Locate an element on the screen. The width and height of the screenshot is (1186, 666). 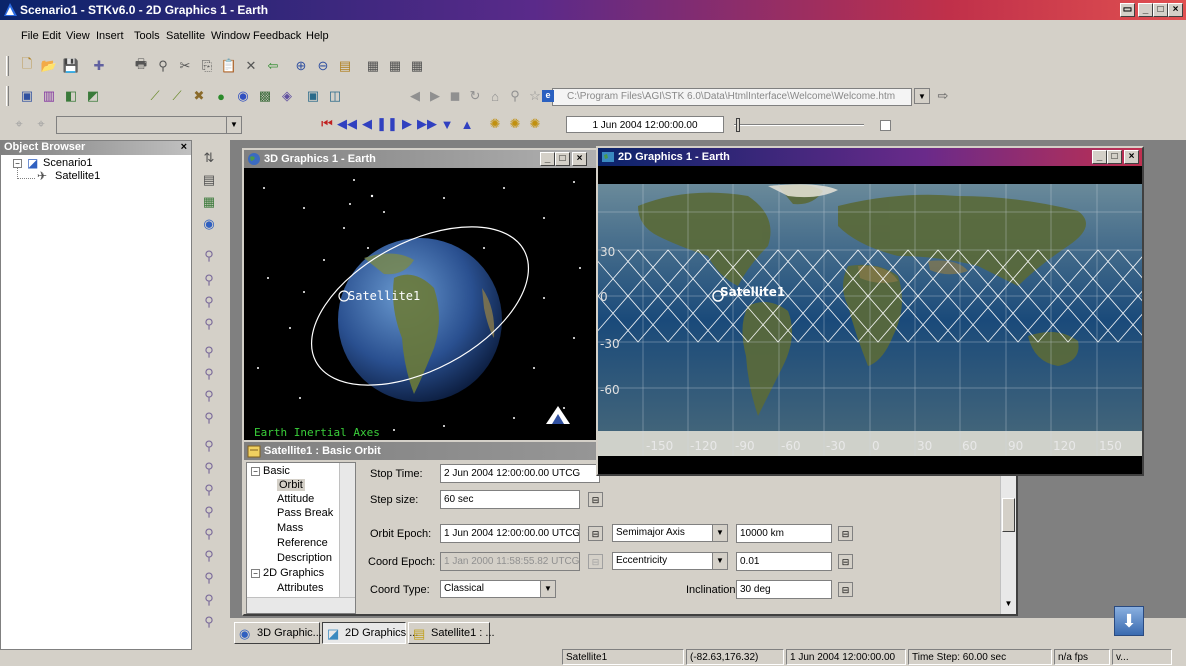
orbit-vscrollbar: ▼ is located at coordinates (1008, 538).